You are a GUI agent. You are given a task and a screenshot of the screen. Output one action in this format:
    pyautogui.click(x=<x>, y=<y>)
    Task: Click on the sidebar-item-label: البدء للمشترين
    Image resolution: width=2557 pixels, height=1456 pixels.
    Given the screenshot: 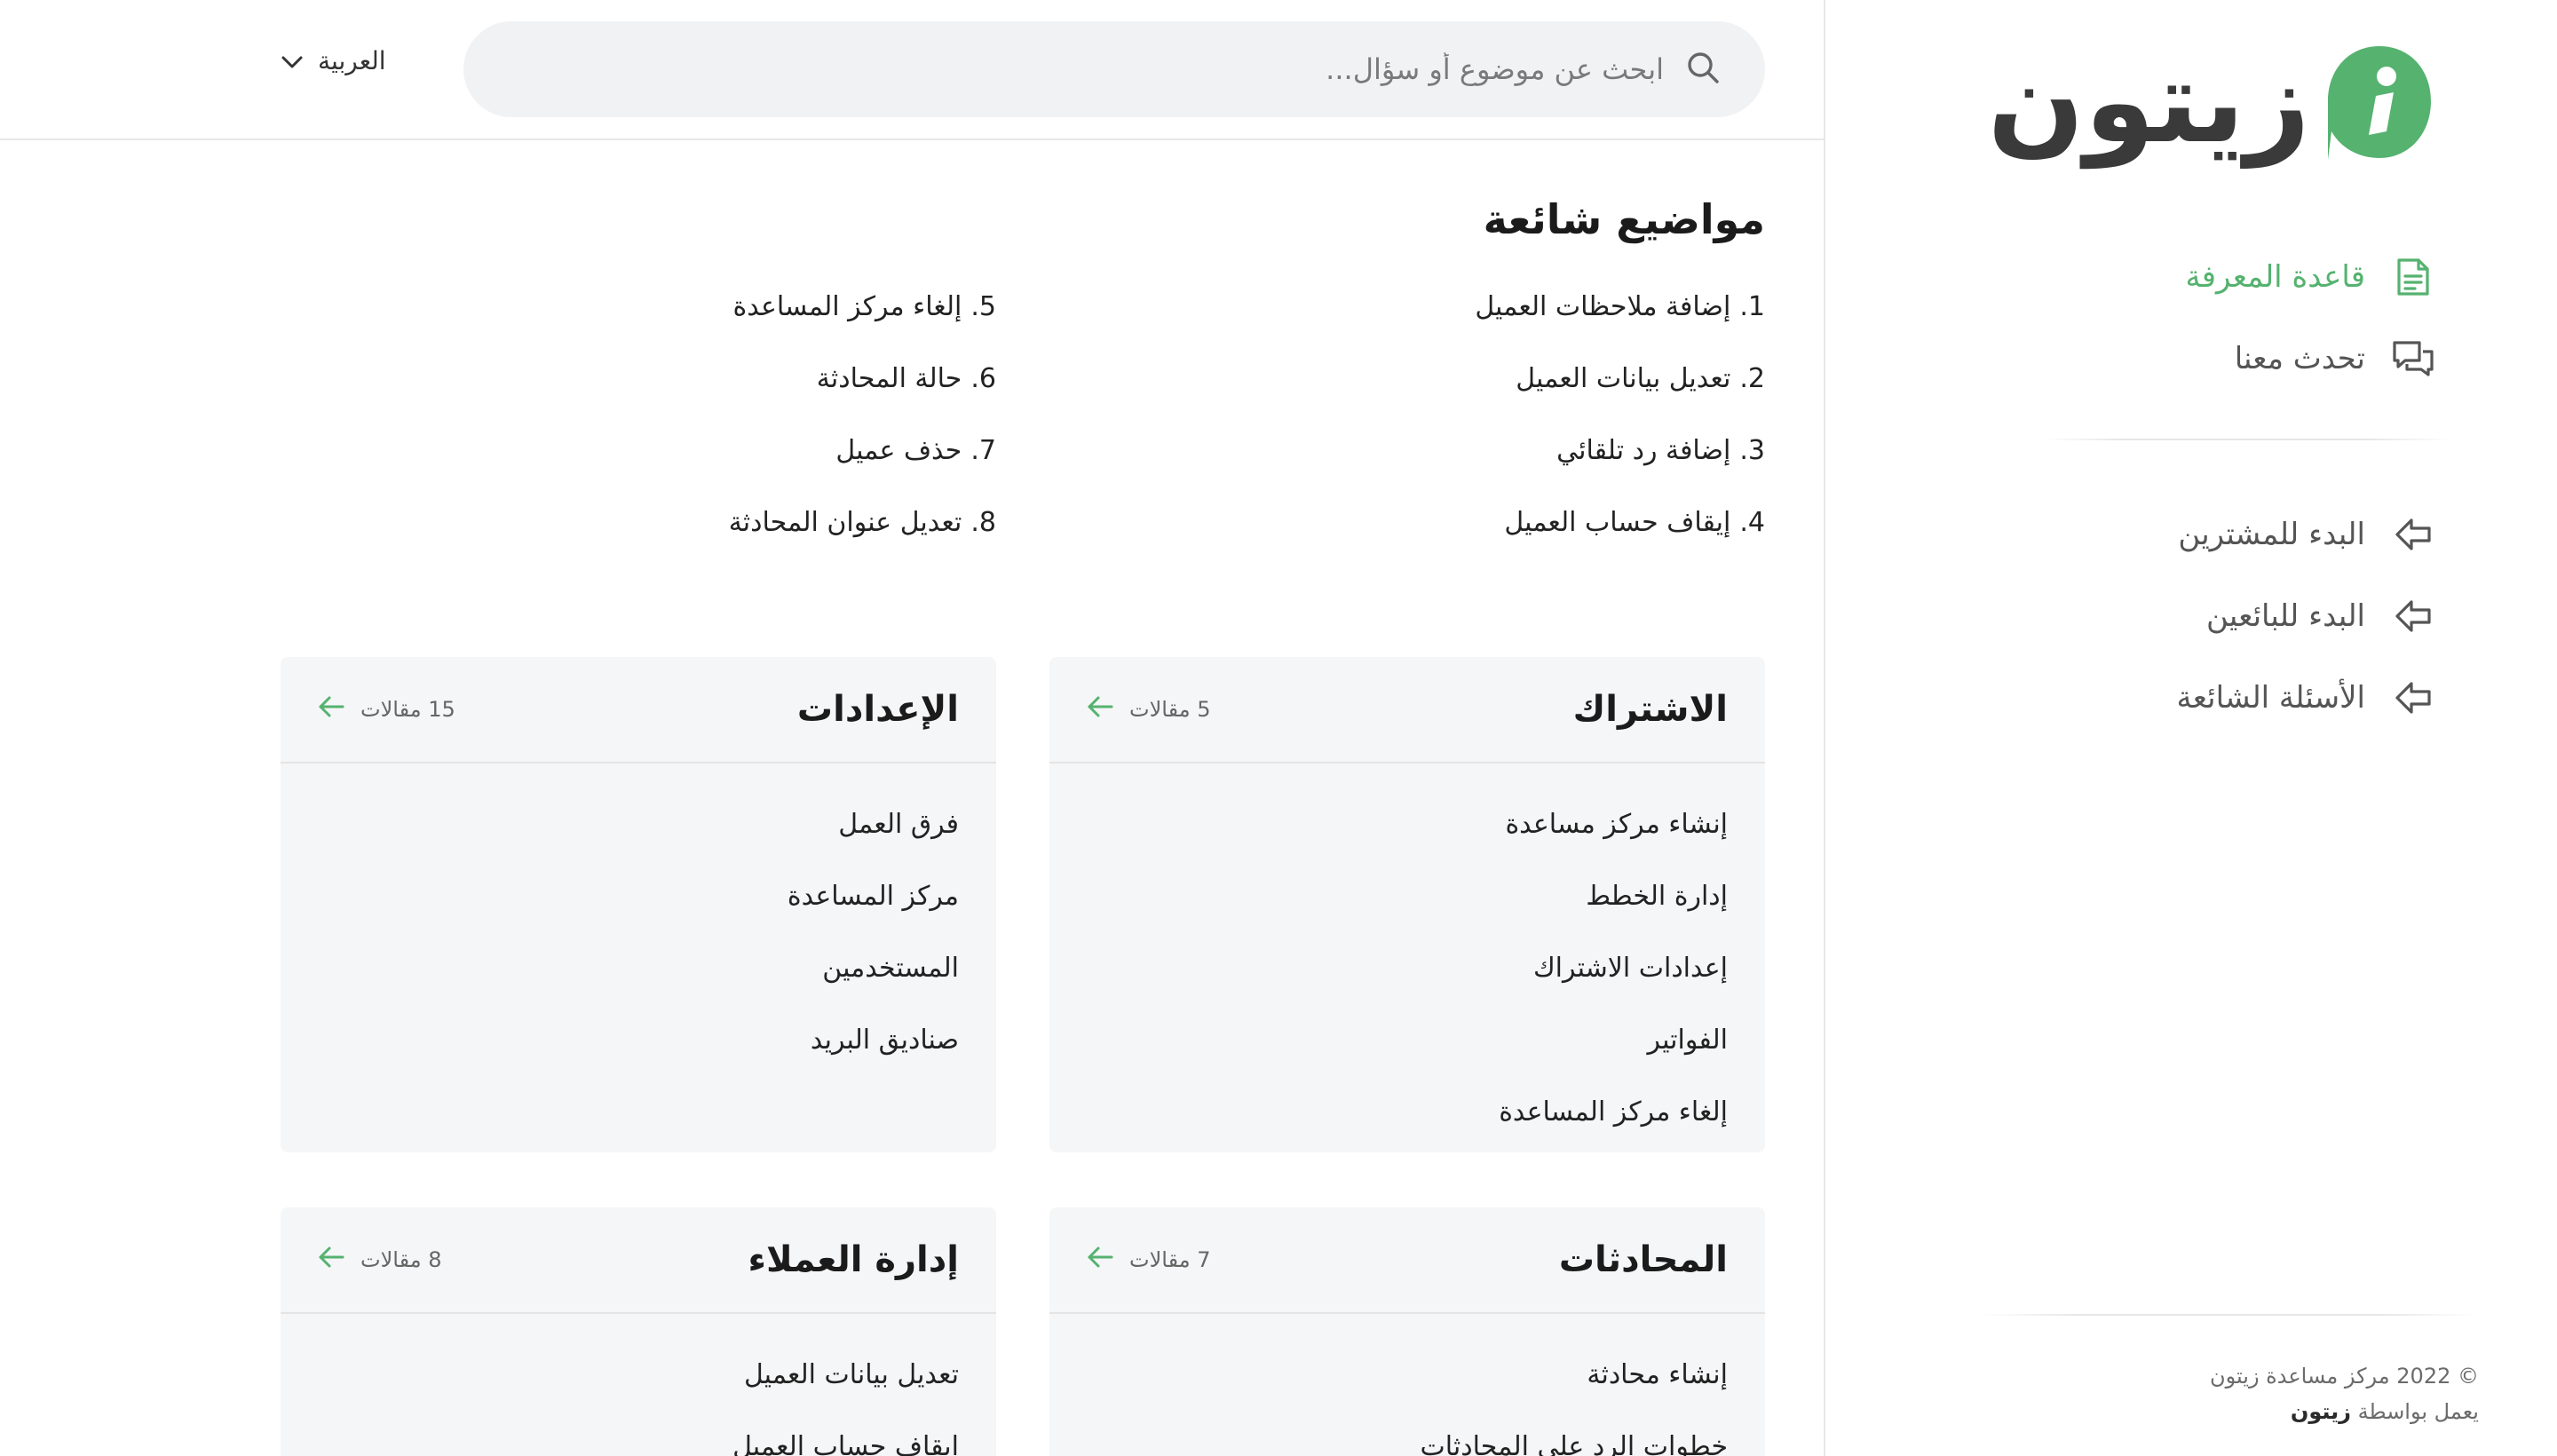 What is the action you would take?
    pyautogui.click(x=2271, y=534)
    